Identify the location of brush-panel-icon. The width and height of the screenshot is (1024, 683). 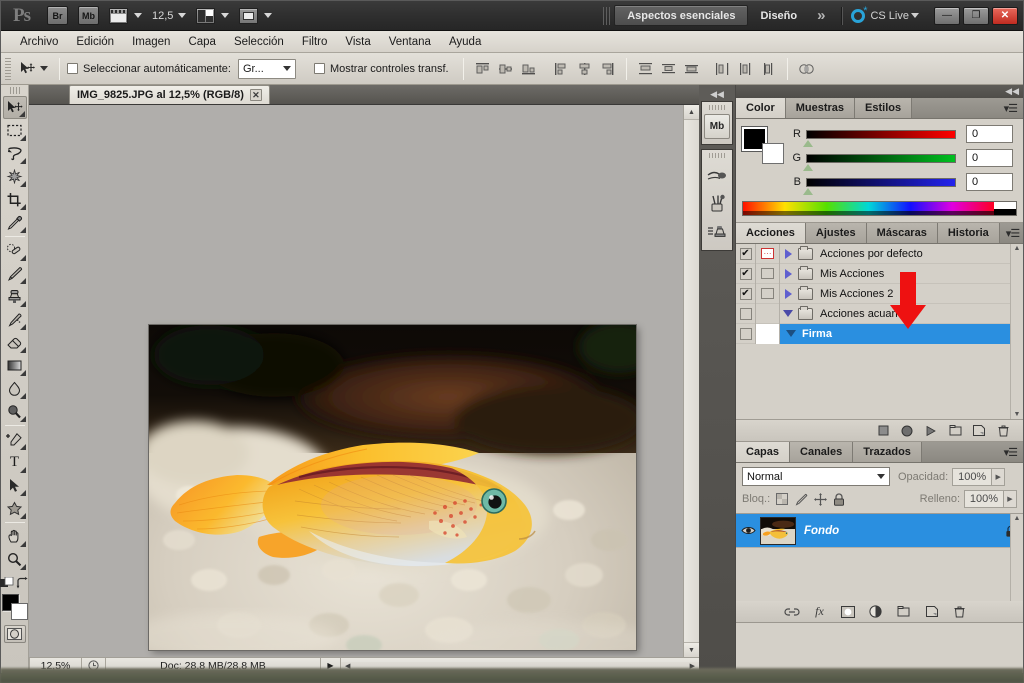
(717, 203).